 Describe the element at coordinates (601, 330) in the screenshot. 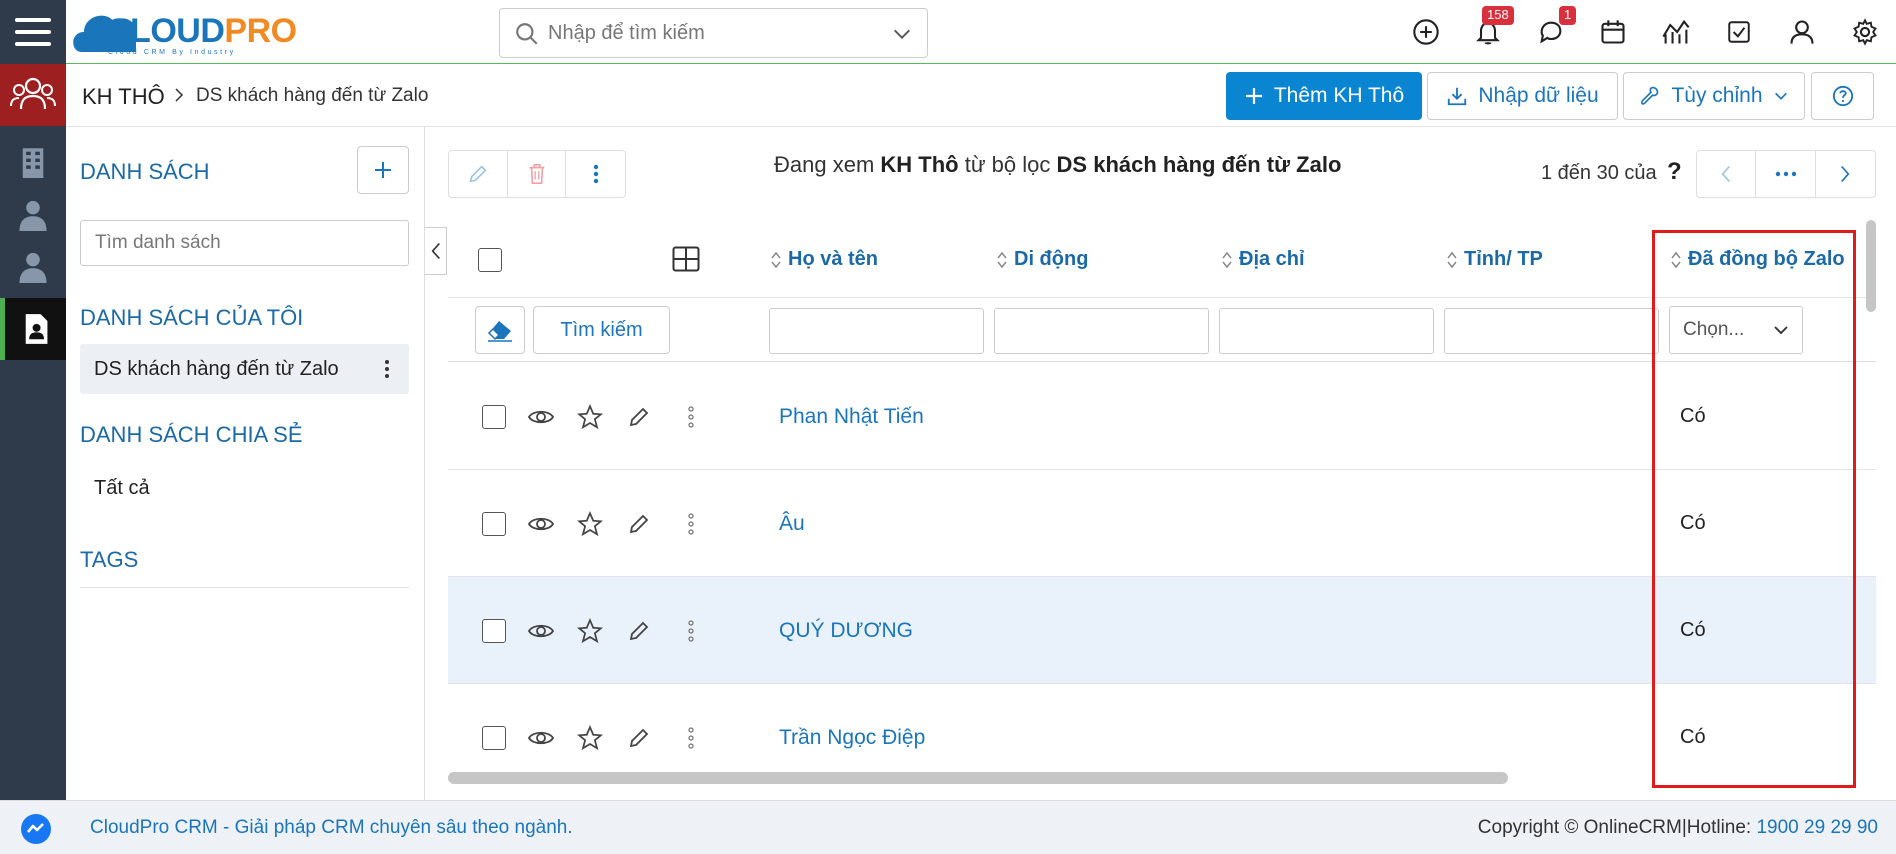

I see `search-filter-button: Tìm kiếm` at that location.